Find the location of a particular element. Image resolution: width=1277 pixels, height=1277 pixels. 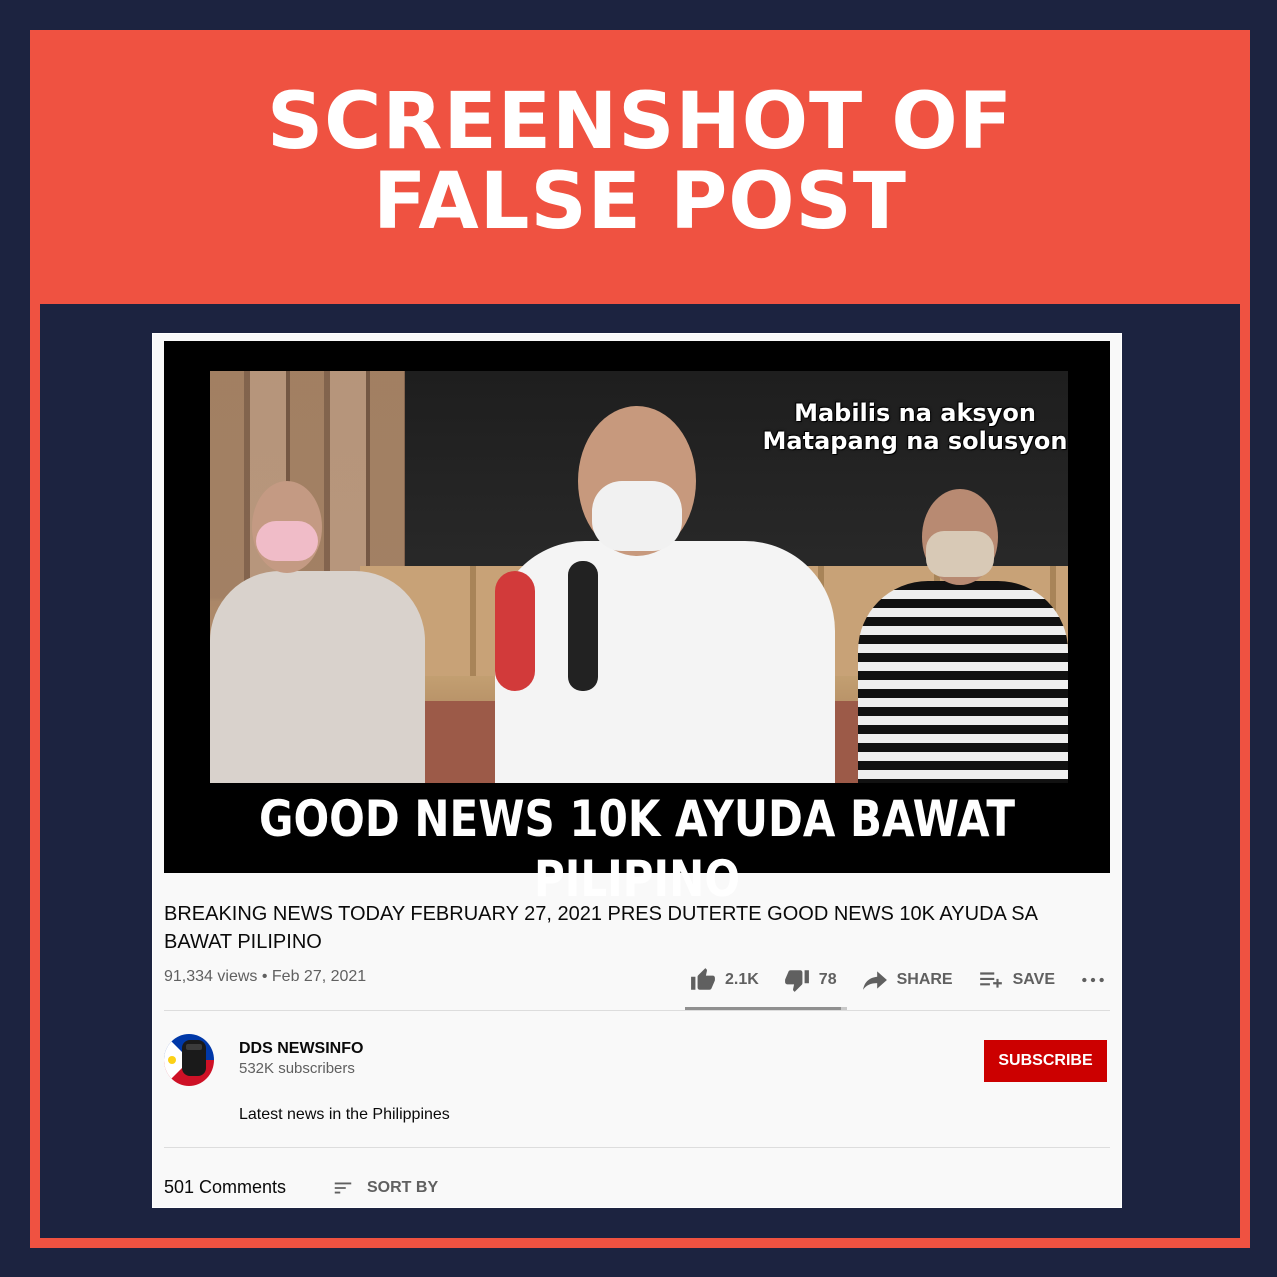

speaker-shirt-stripe is located at coordinates (515, 631).